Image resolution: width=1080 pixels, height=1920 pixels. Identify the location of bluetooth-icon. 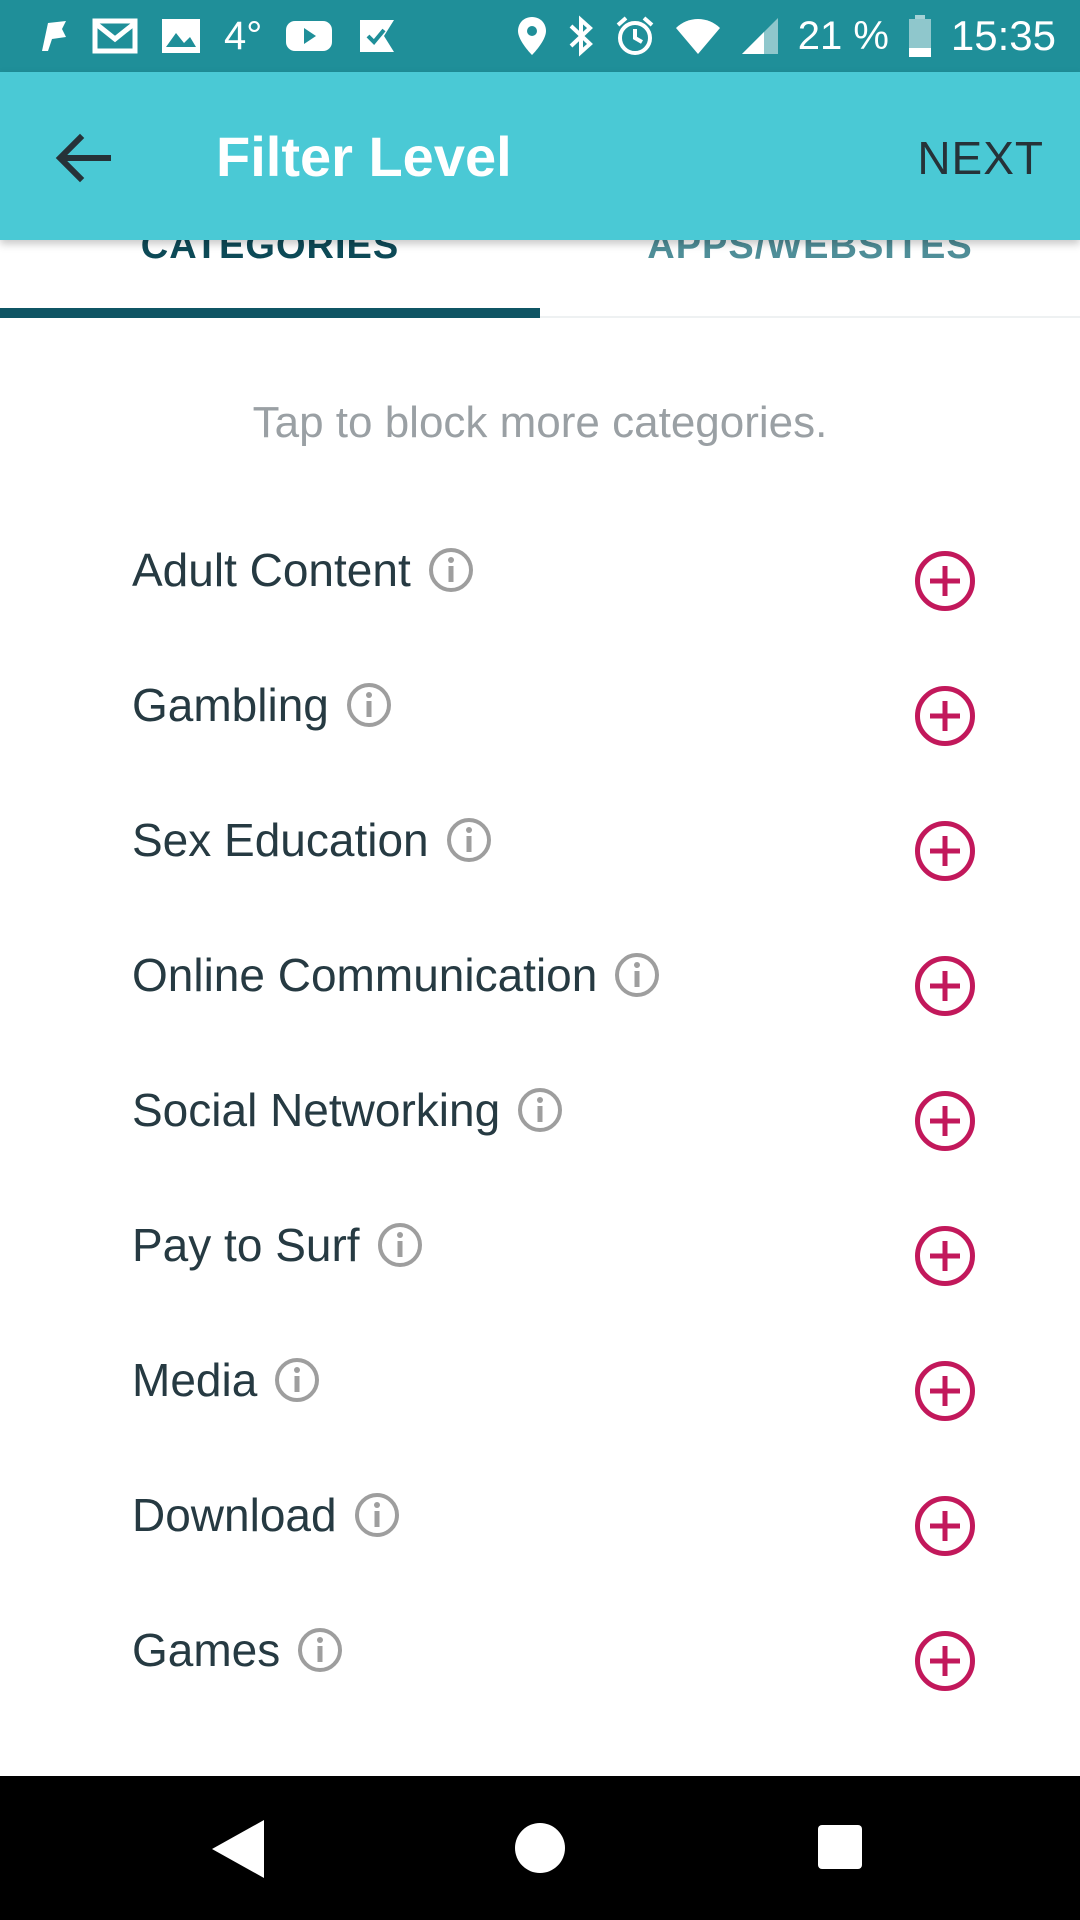
(581, 36).